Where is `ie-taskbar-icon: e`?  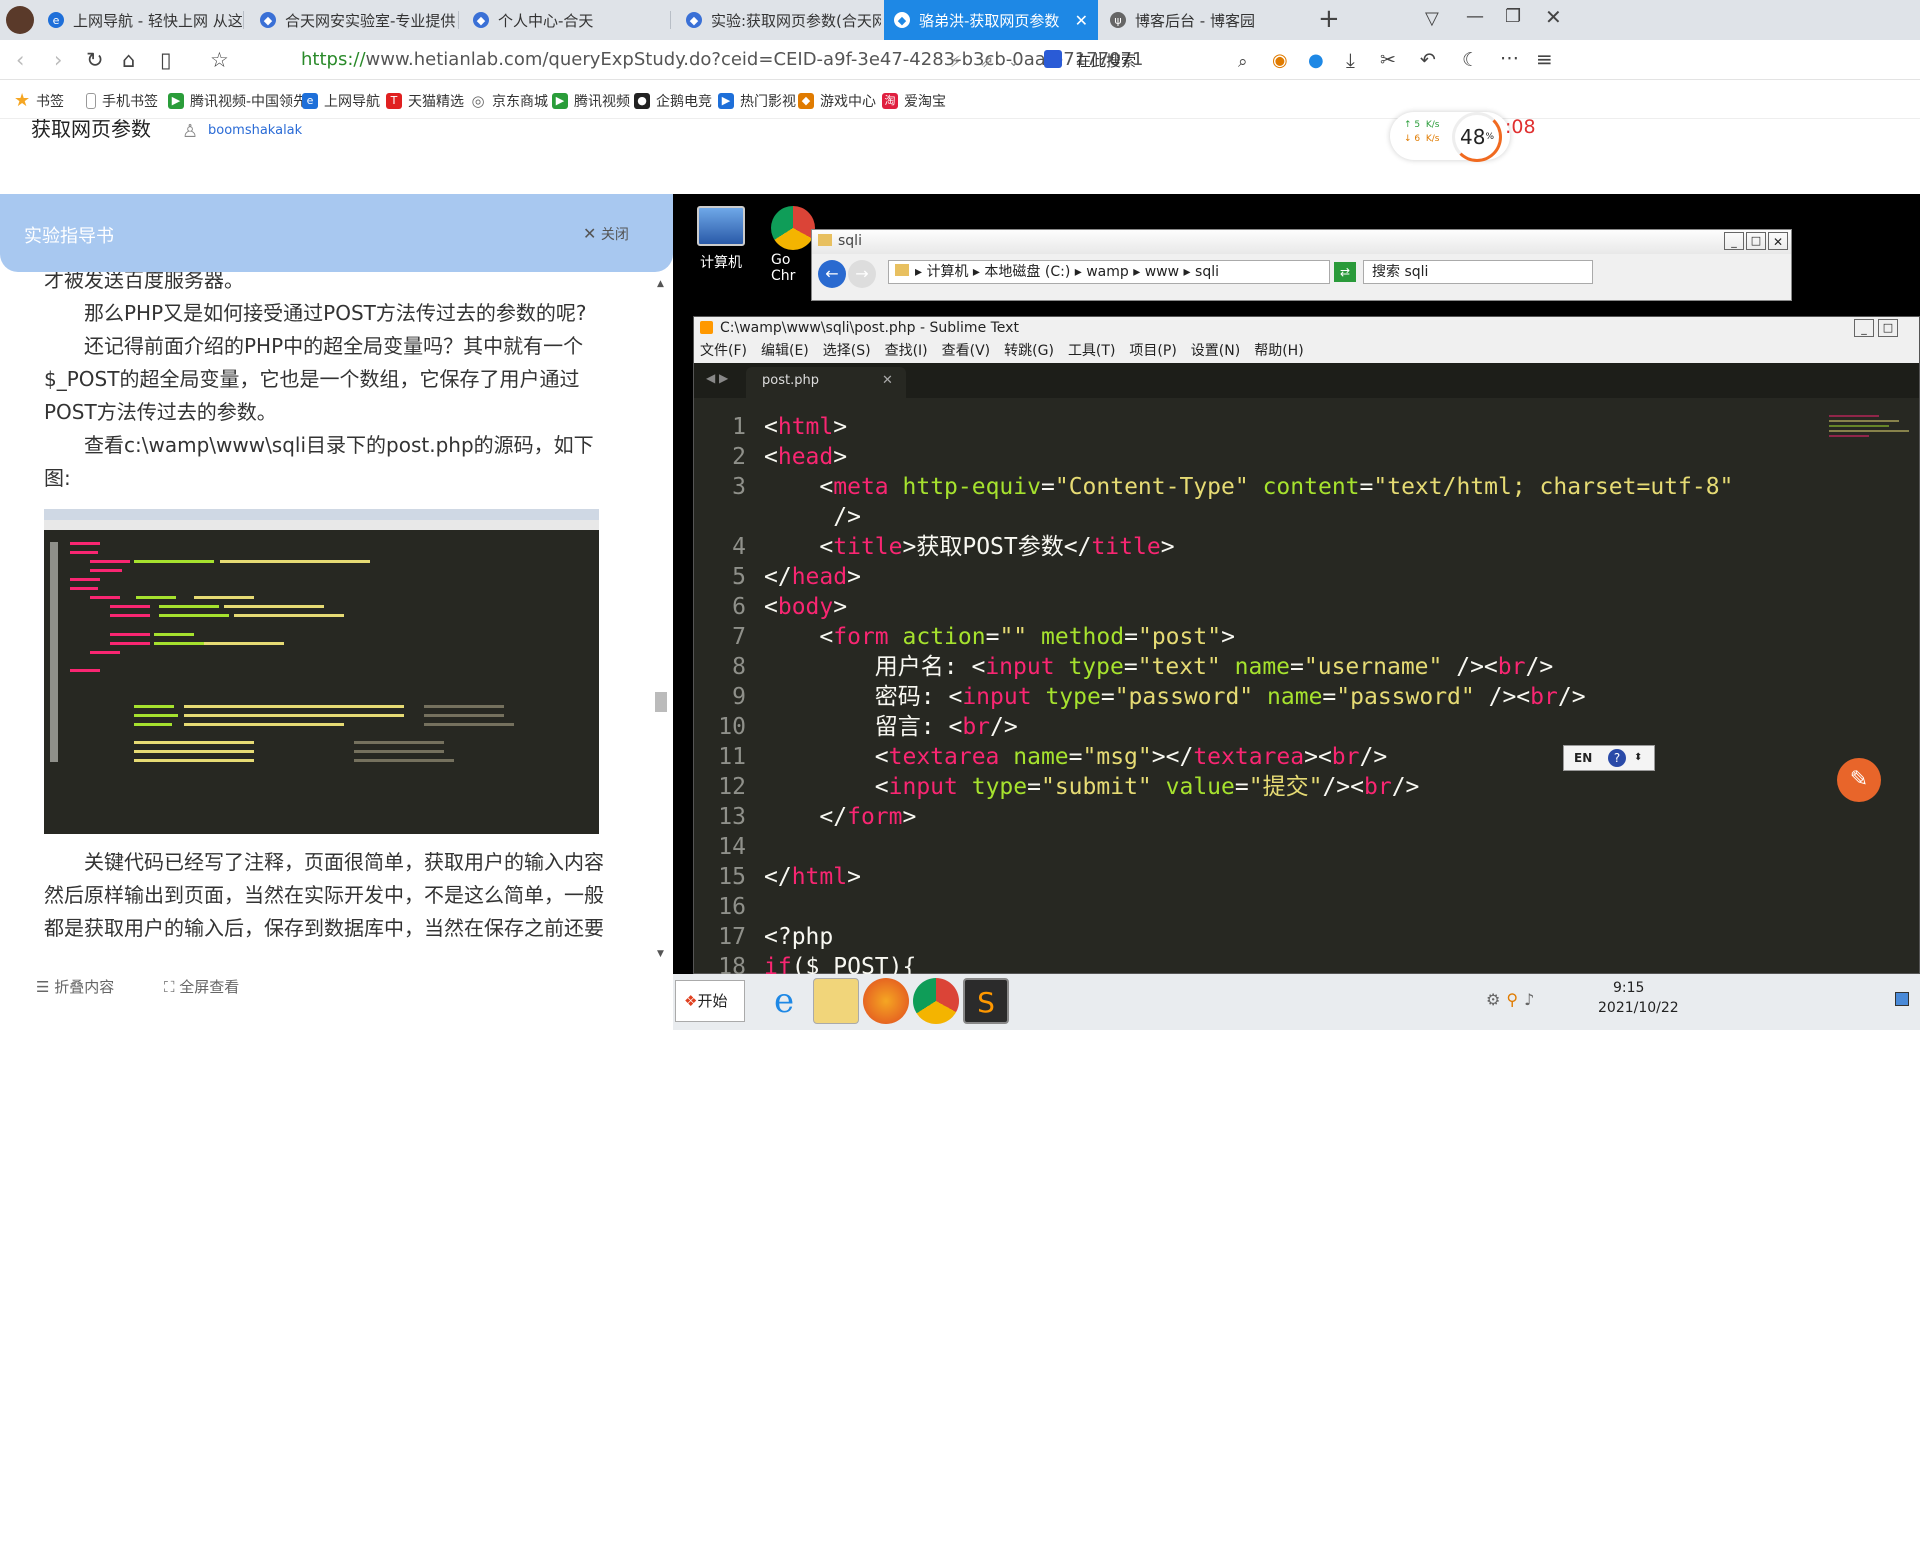 ie-taskbar-icon: e is located at coordinates (784, 1001).